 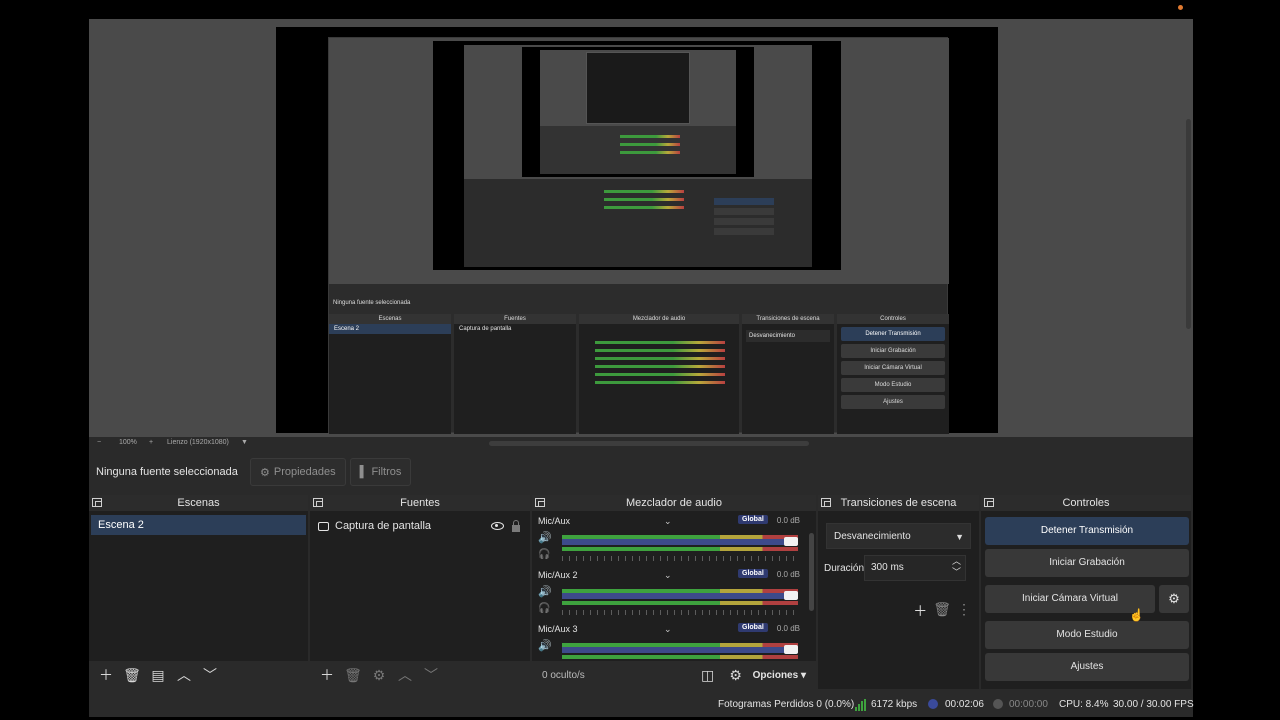 I want to click on stream-time: 00:02:06, so click(x=964, y=704).